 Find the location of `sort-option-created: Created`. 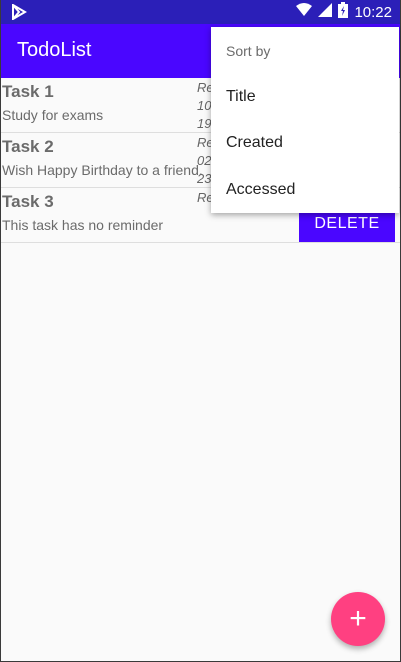

sort-option-created: Created is located at coordinates (305, 143).